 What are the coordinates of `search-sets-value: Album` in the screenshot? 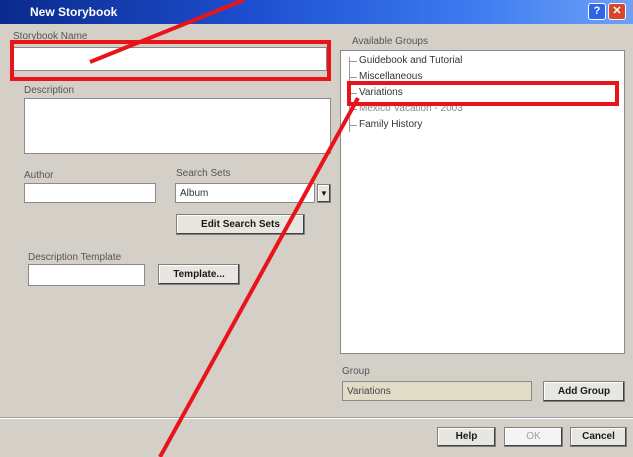 It's located at (194, 193).